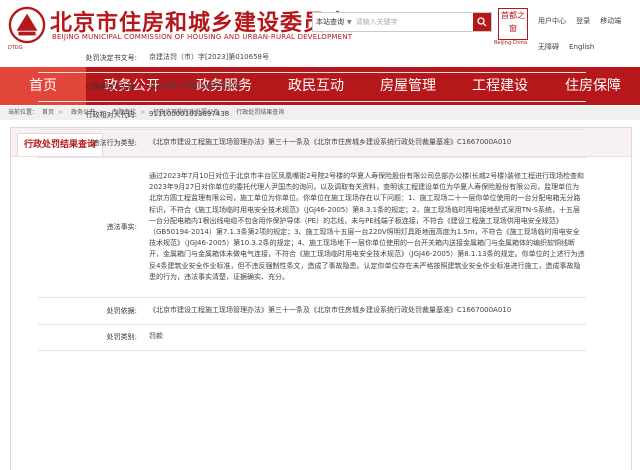 The height and width of the screenshot is (470, 640). I want to click on table-row: 处罚类别: 罚款, so click(312, 337).